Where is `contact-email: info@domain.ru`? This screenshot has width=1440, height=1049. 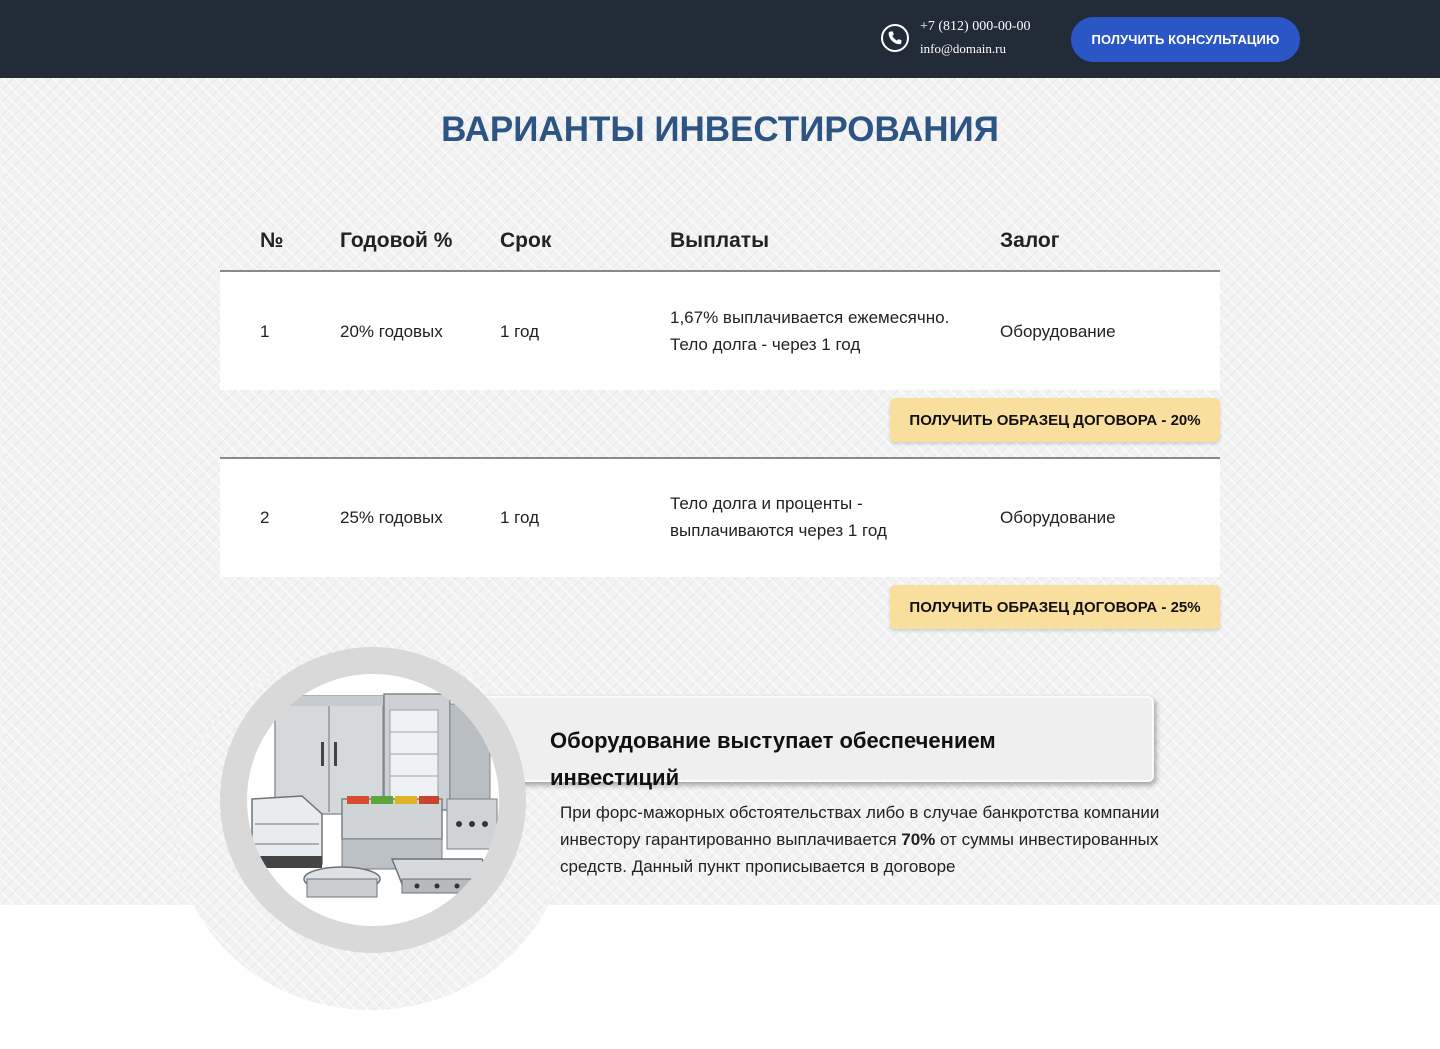 contact-email: info@domain.ru is located at coordinates (963, 49).